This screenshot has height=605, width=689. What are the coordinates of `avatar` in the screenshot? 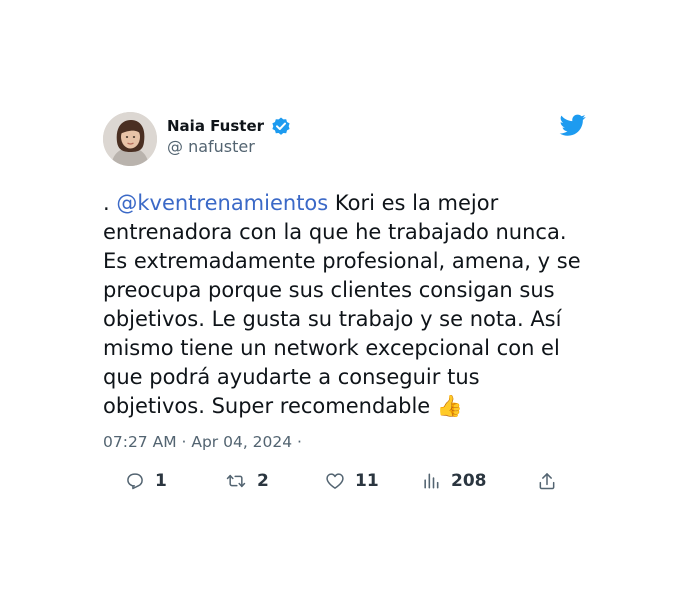 It's located at (130, 139).